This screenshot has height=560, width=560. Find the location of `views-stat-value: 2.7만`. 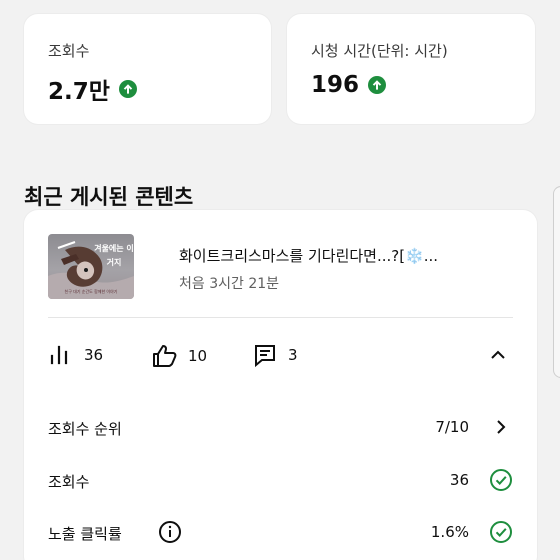

views-stat-value: 2.7만 is located at coordinates (79, 92).